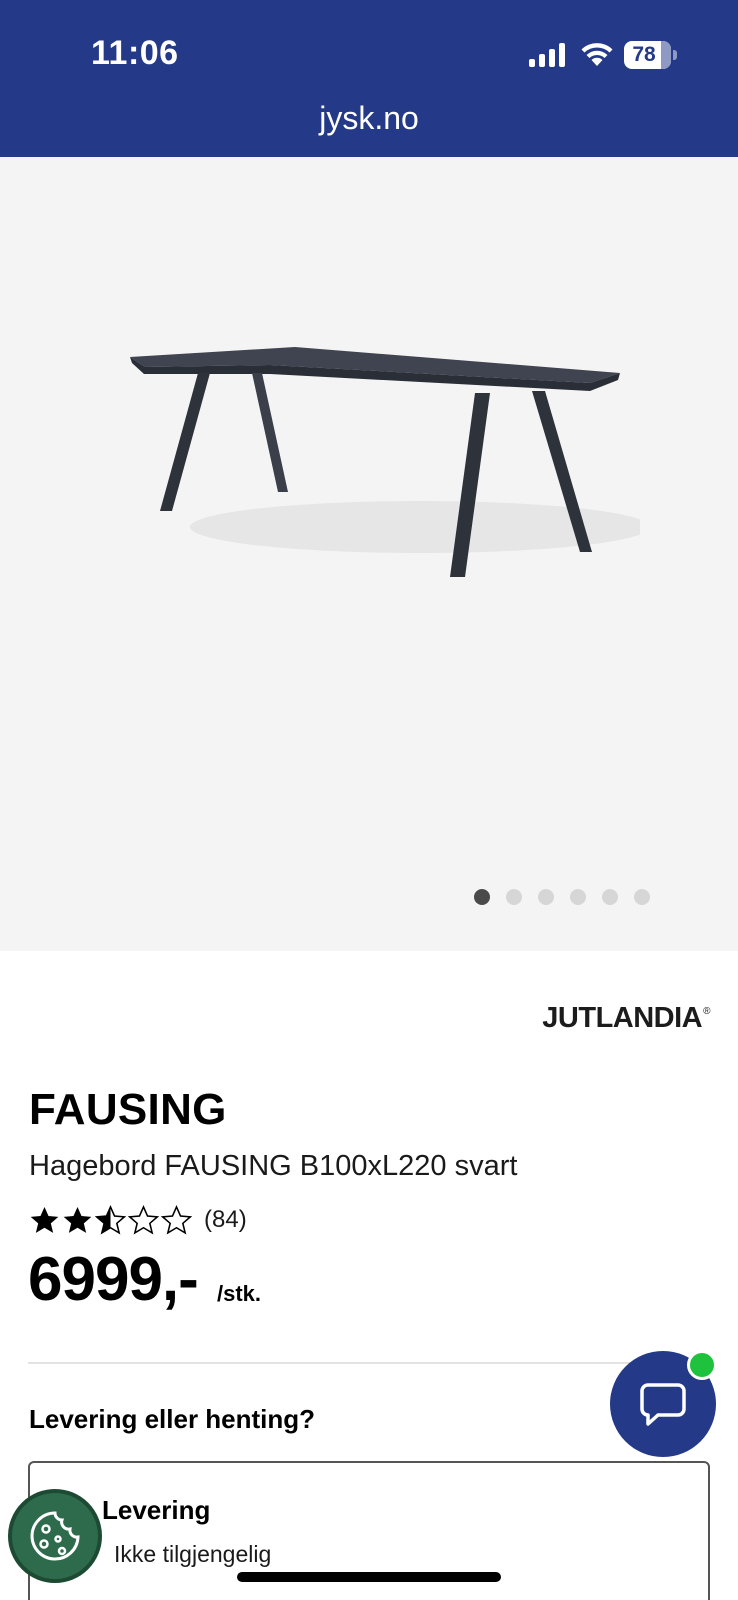 This screenshot has width=738, height=1600. What do you see at coordinates (225, 1219) in the screenshot?
I see `rating-count: (84)` at bounding box center [225, 1219].